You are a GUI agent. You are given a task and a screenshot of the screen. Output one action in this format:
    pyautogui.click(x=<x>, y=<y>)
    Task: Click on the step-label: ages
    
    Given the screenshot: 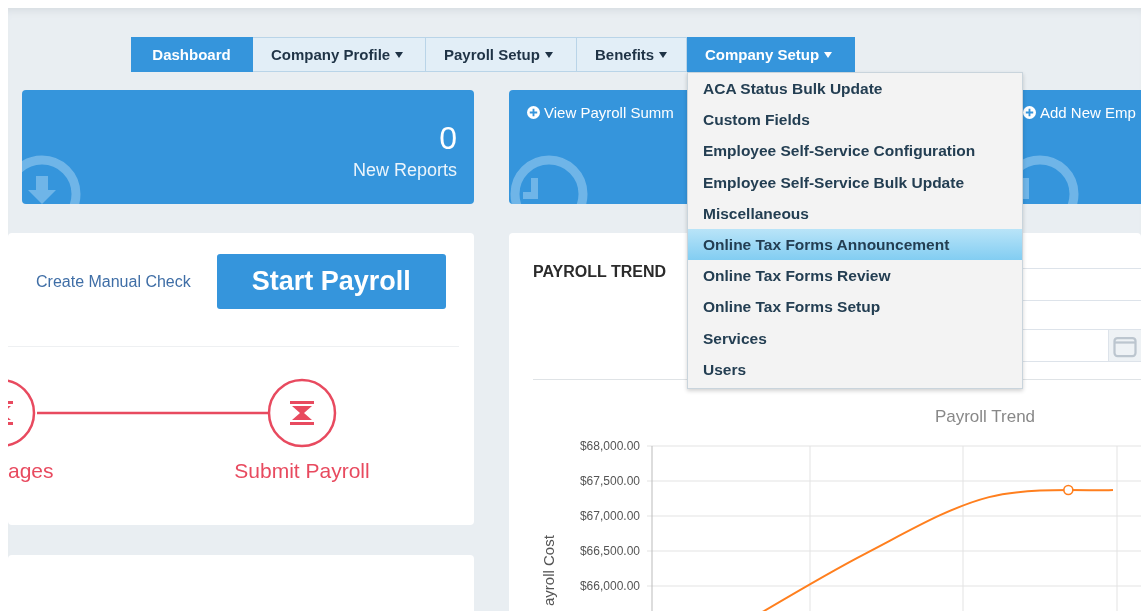 What is the action you would take?
    pyautogui.click(x=31, y=471)
    